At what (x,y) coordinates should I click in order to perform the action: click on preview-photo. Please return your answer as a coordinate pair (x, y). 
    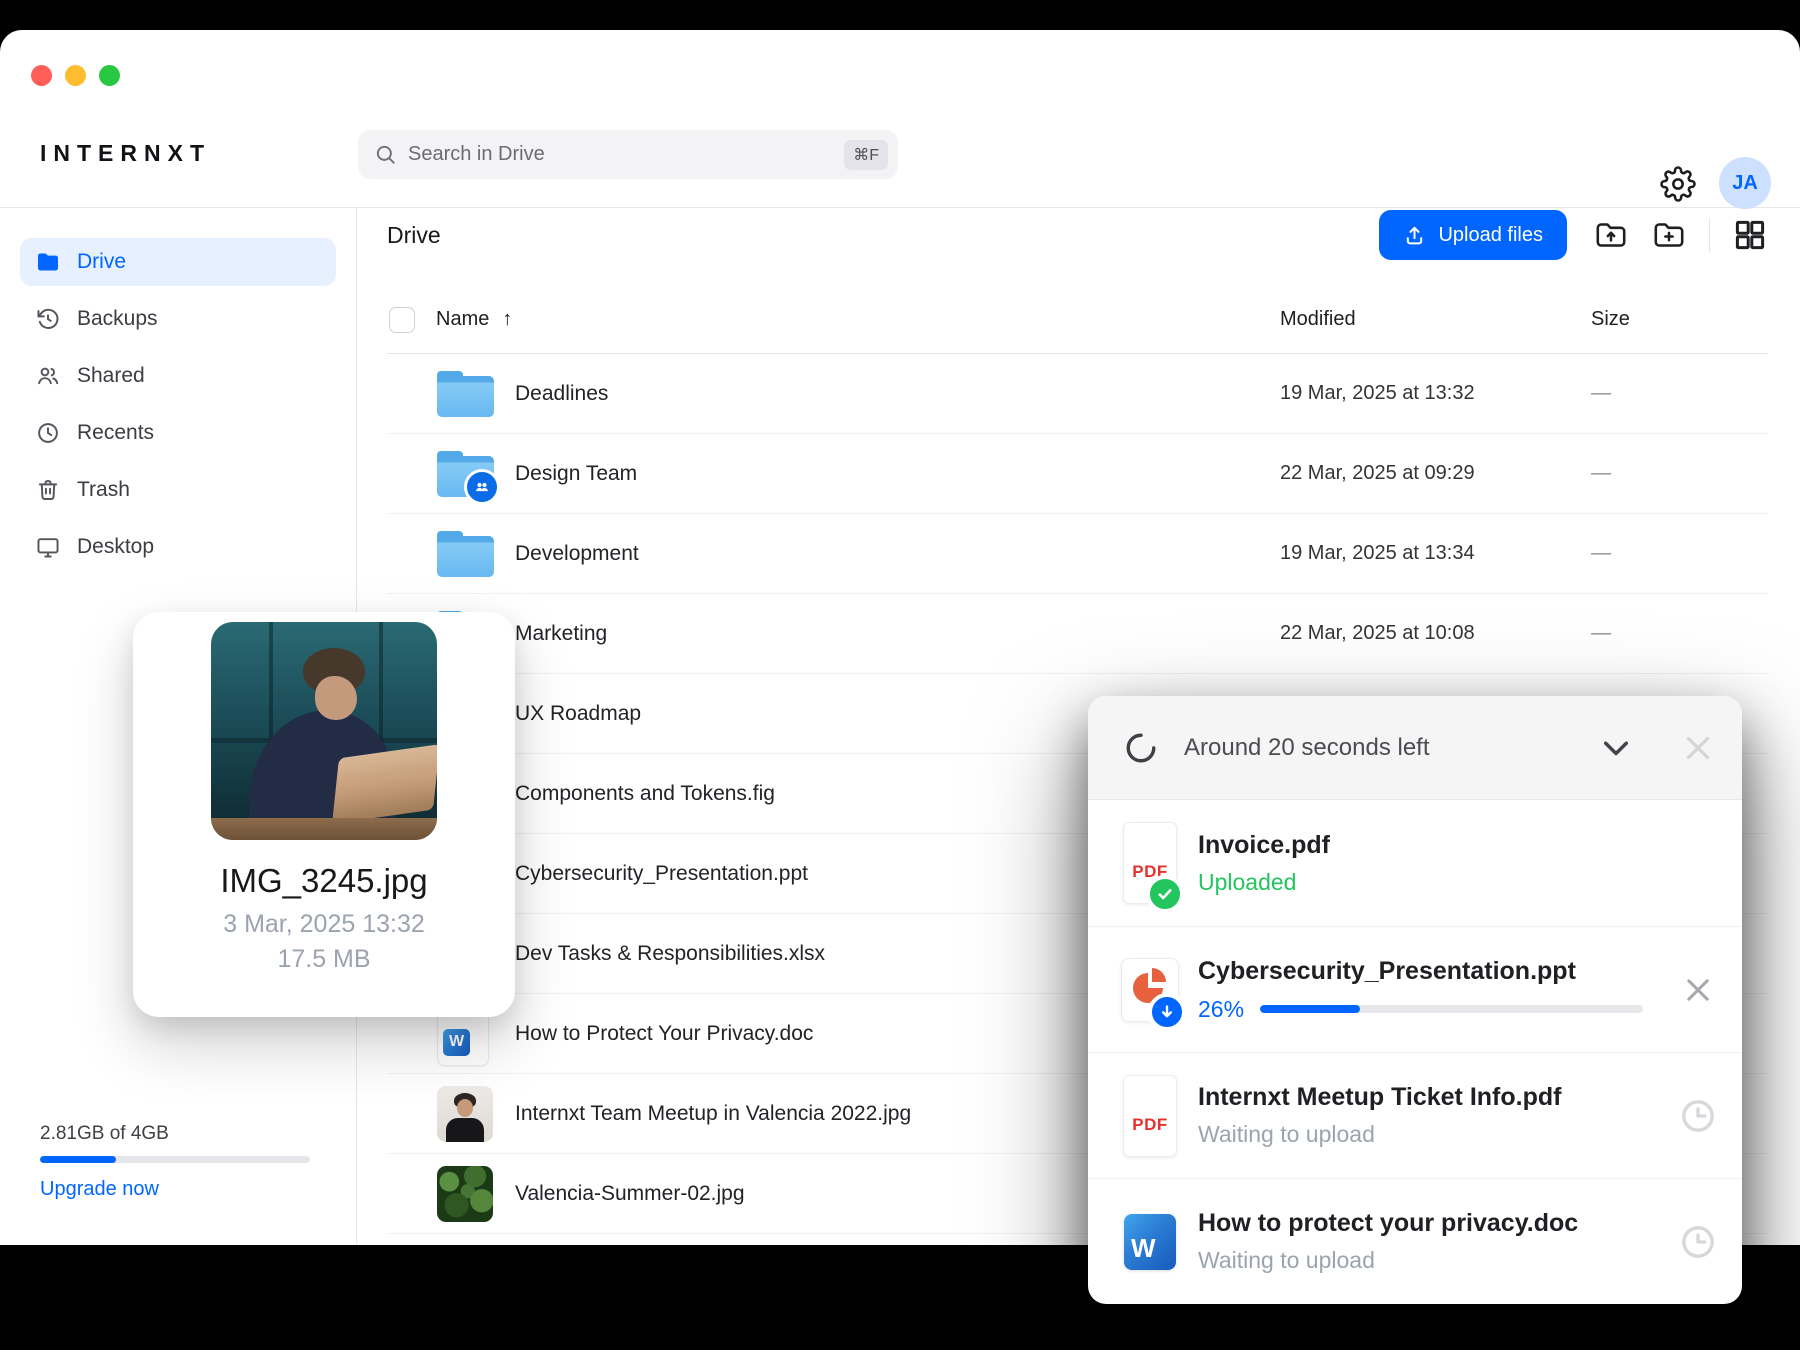
    Looking at the image, I should click on (324, 731).